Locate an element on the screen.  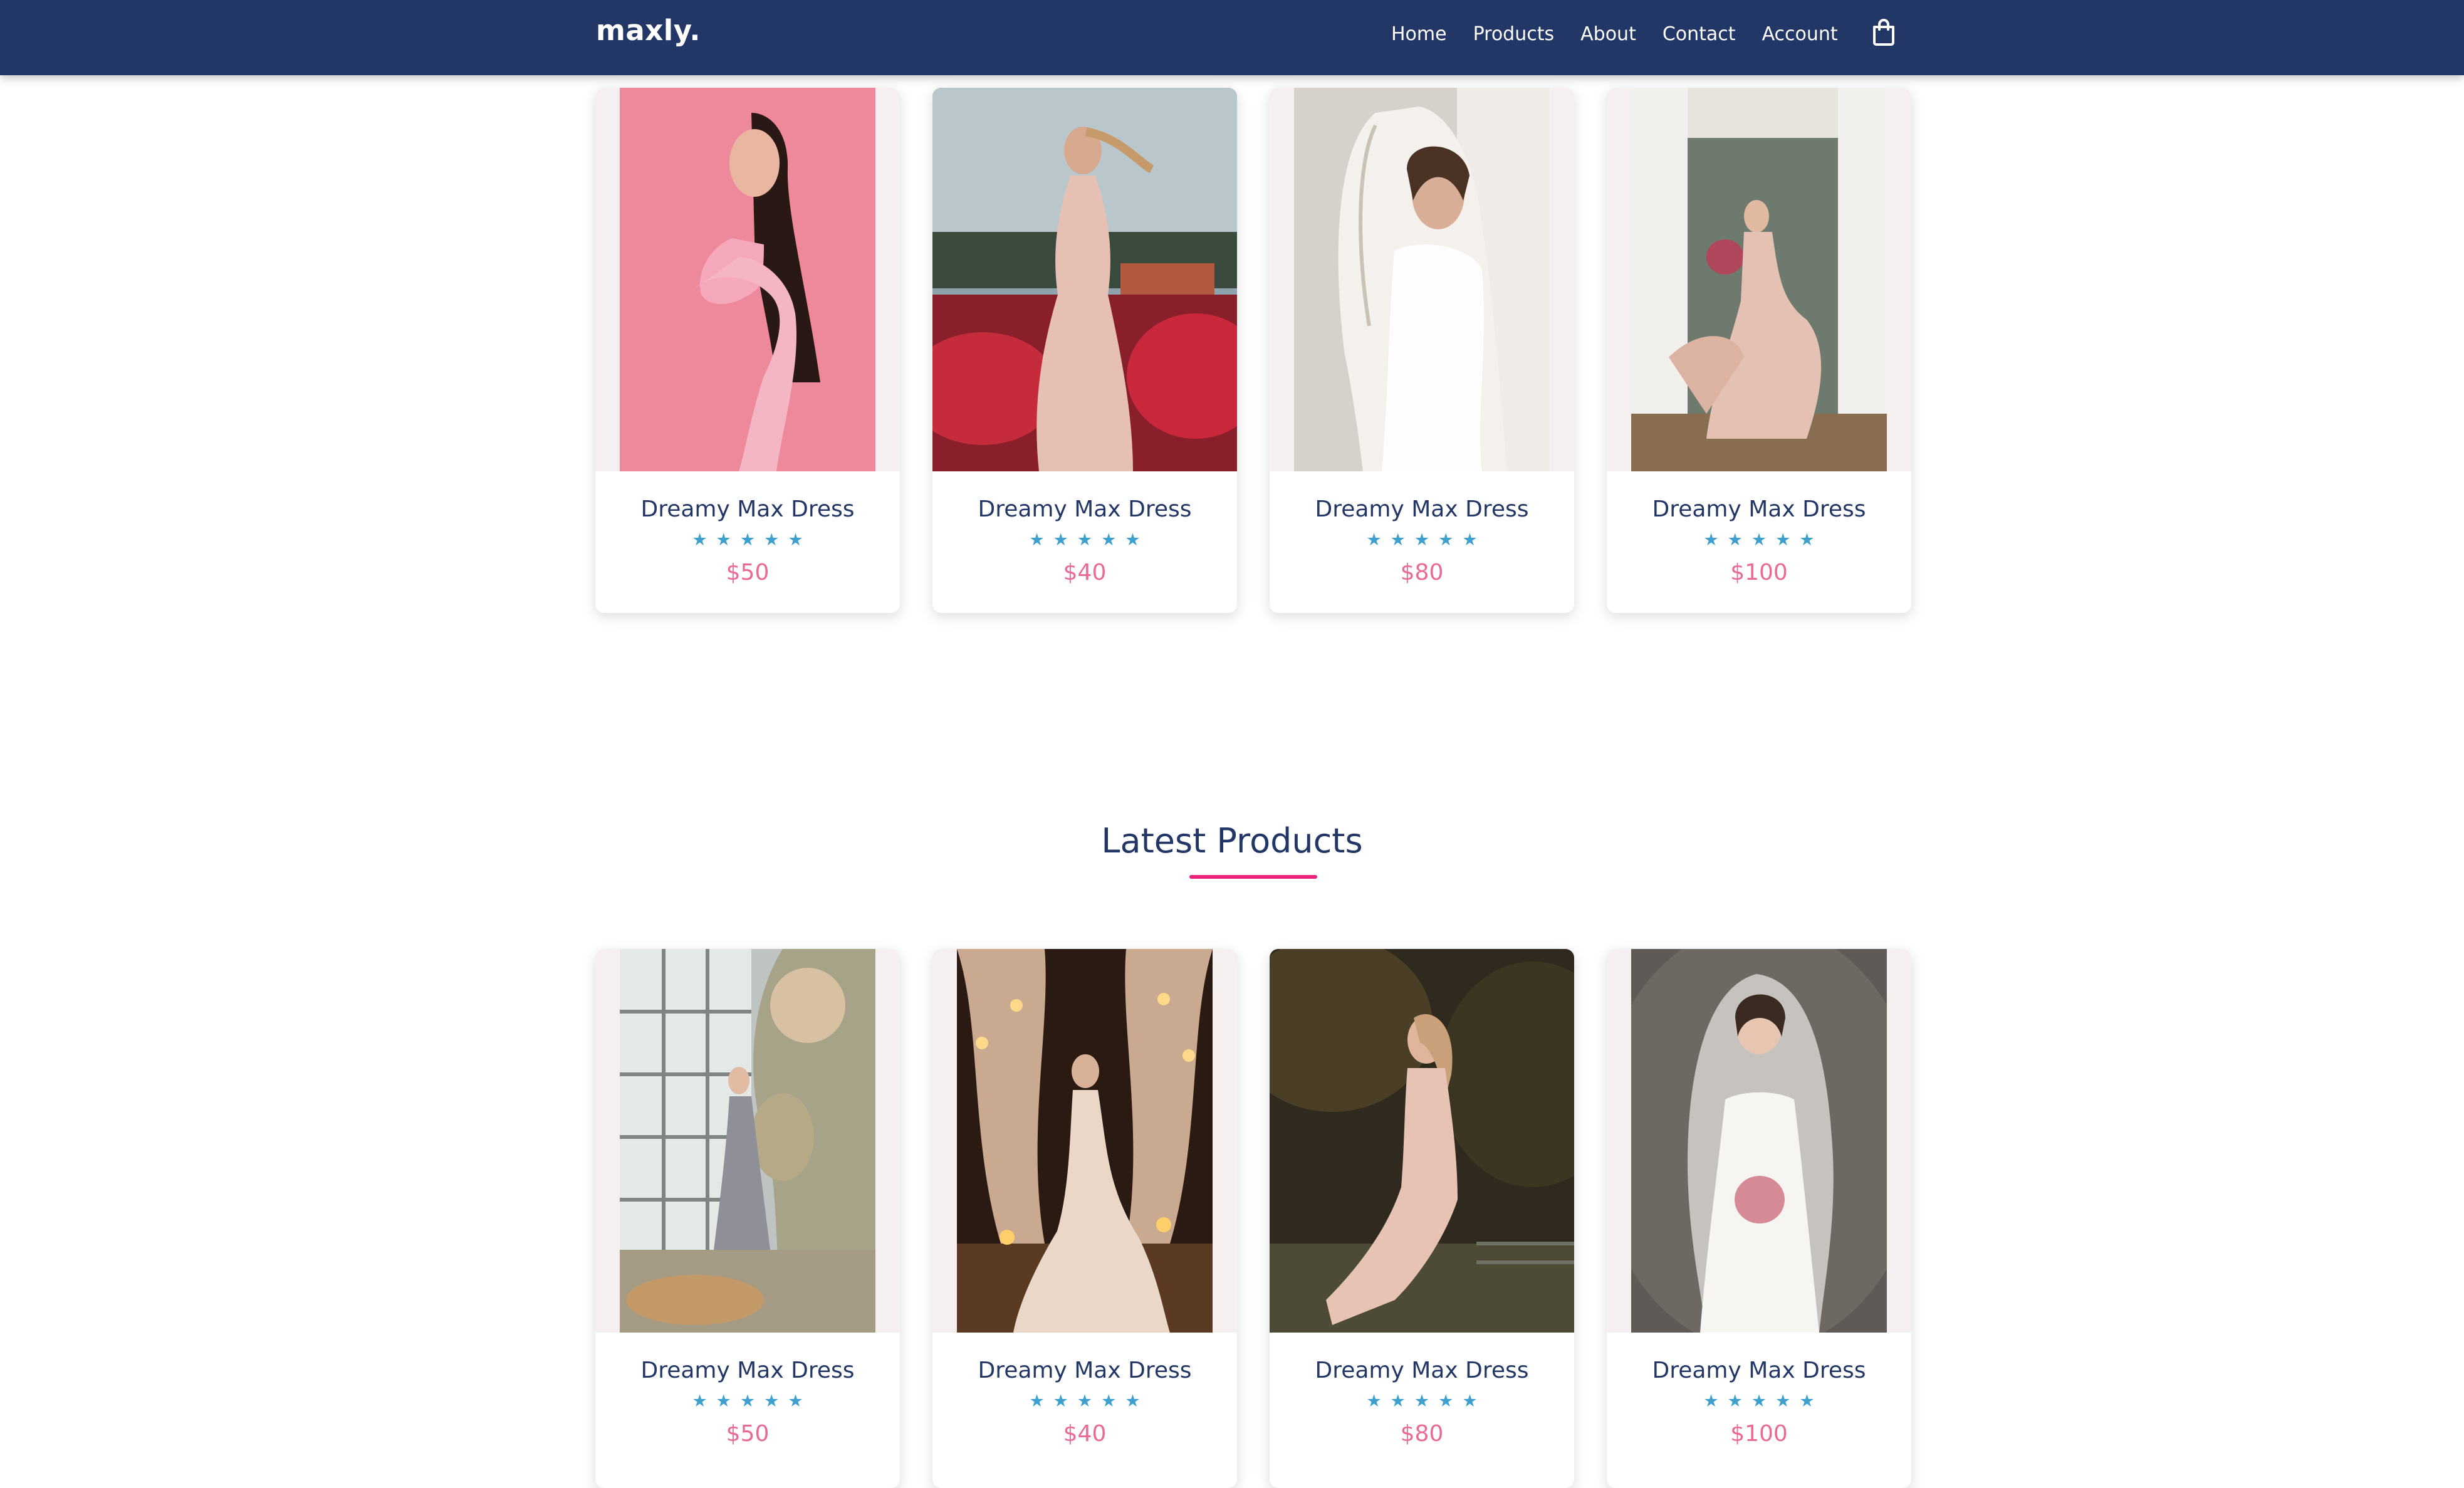
nav-link-account: Account is located at coordinates (1800, 34).